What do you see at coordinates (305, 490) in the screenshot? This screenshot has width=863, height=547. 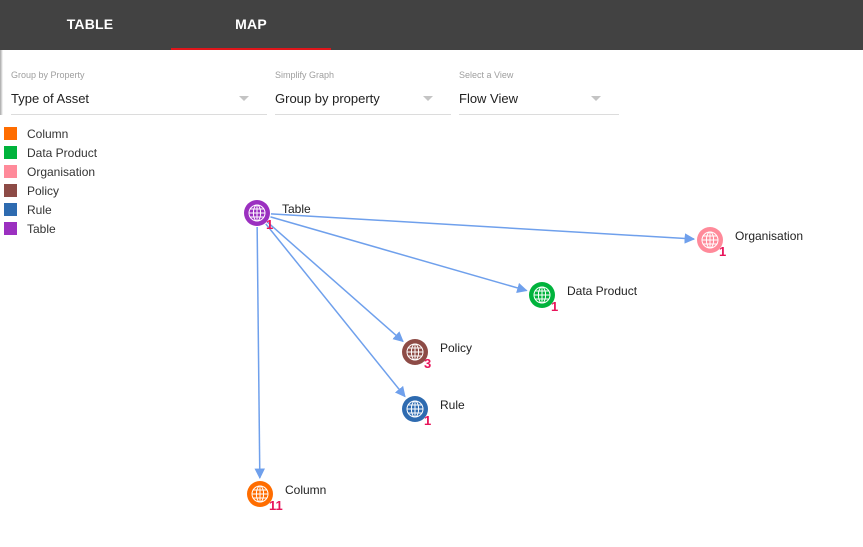 I see `node-label: Column` at bounding box center [305, 490].